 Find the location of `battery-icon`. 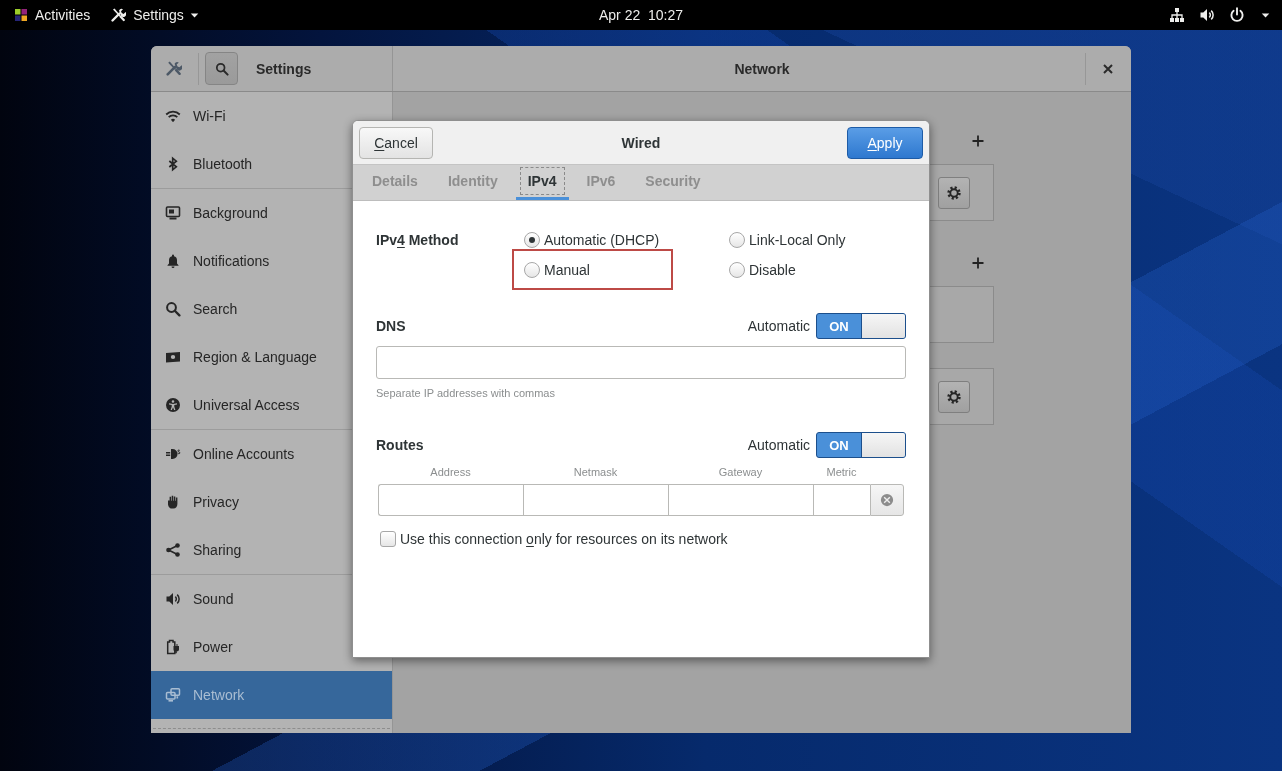

battery-icon is located at coordinates (173, 647).